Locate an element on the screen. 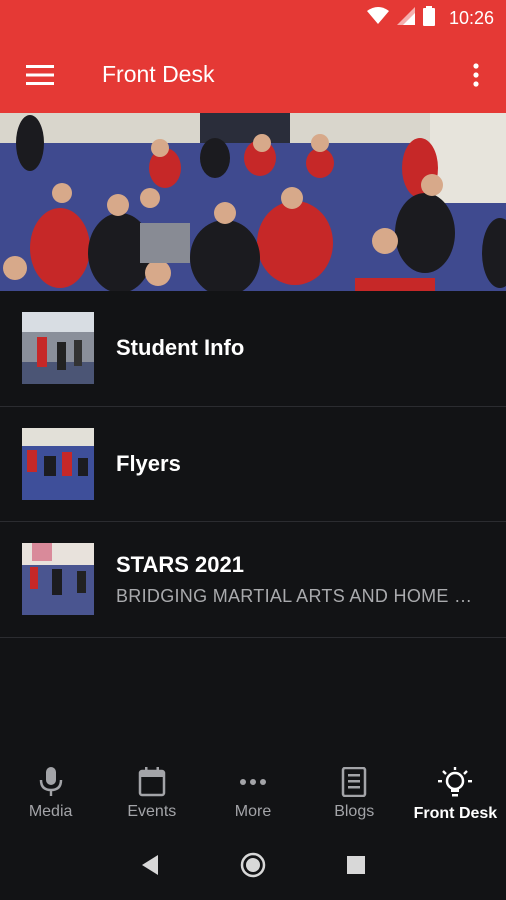  app-bar: Front Desk is located at coordinates (253, 74).